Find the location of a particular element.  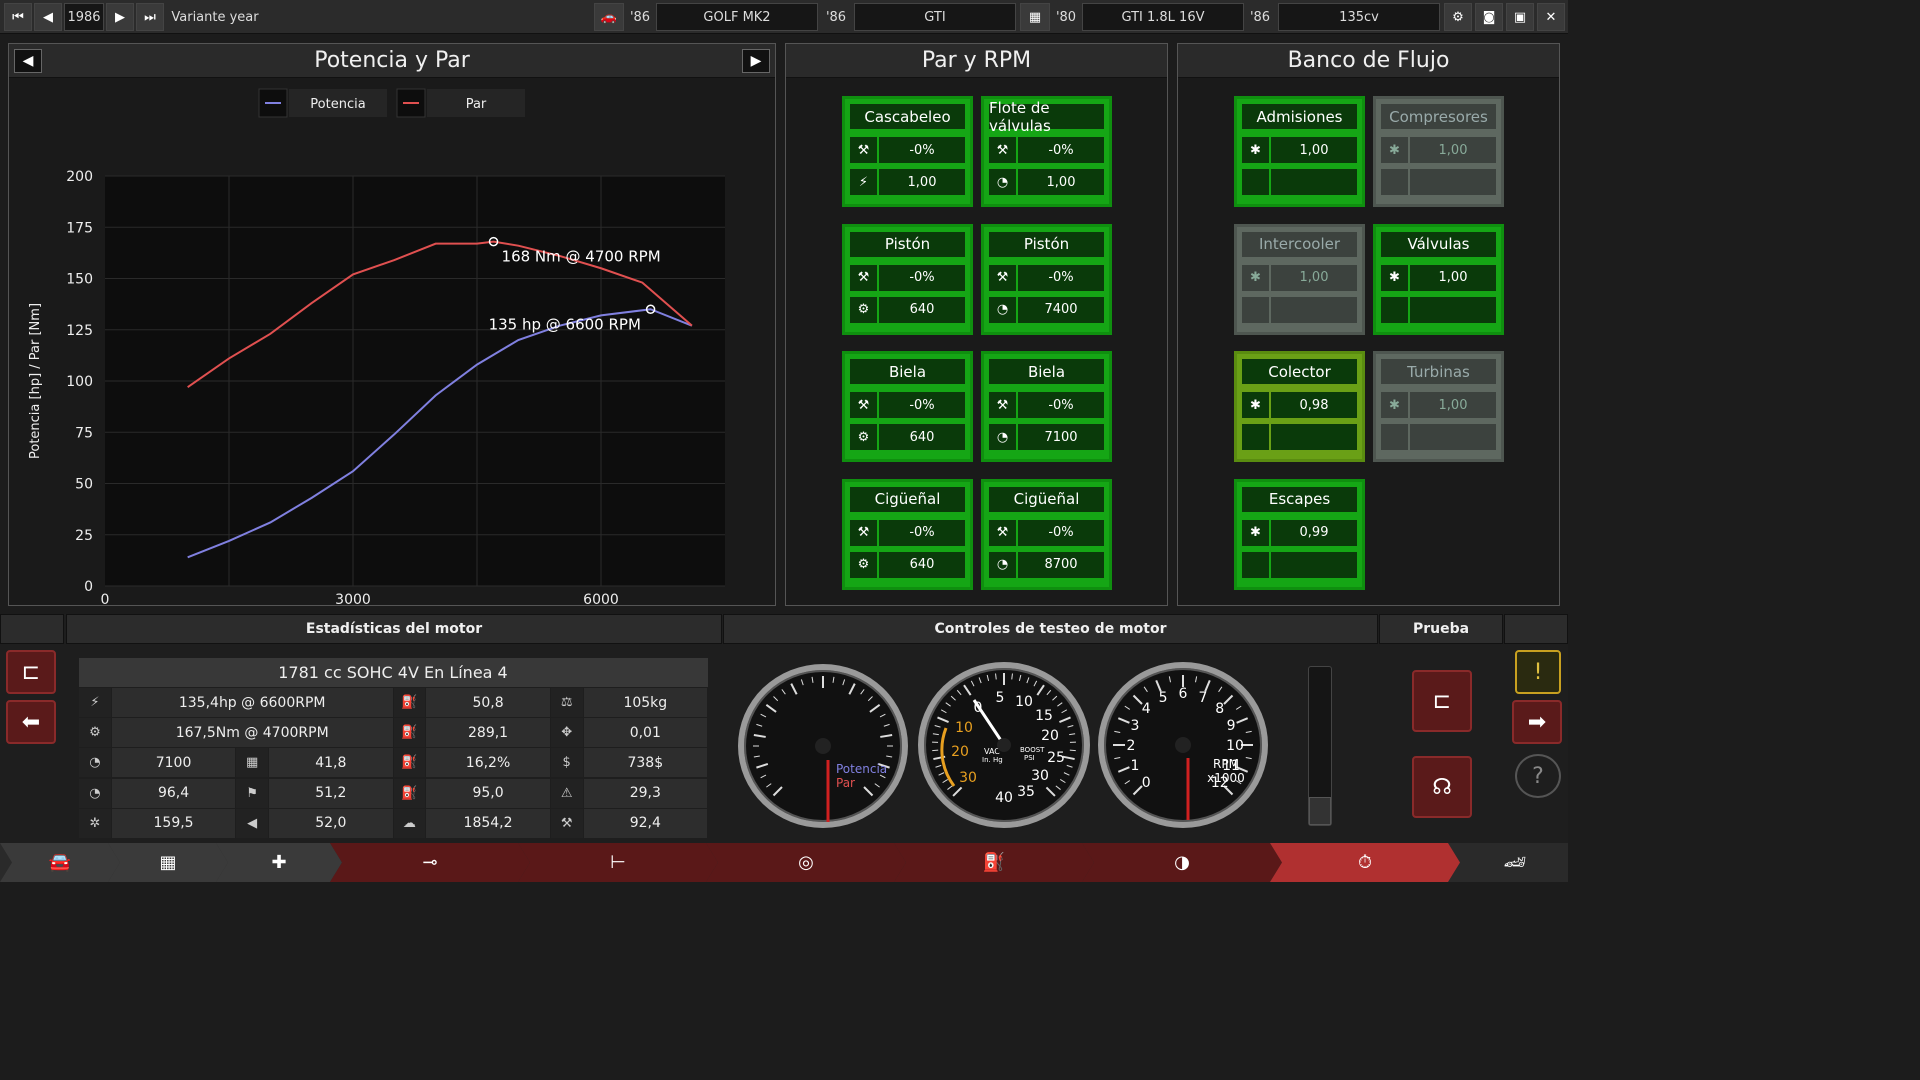

forward-button: ➡ is located at coordinates (1537, 722).